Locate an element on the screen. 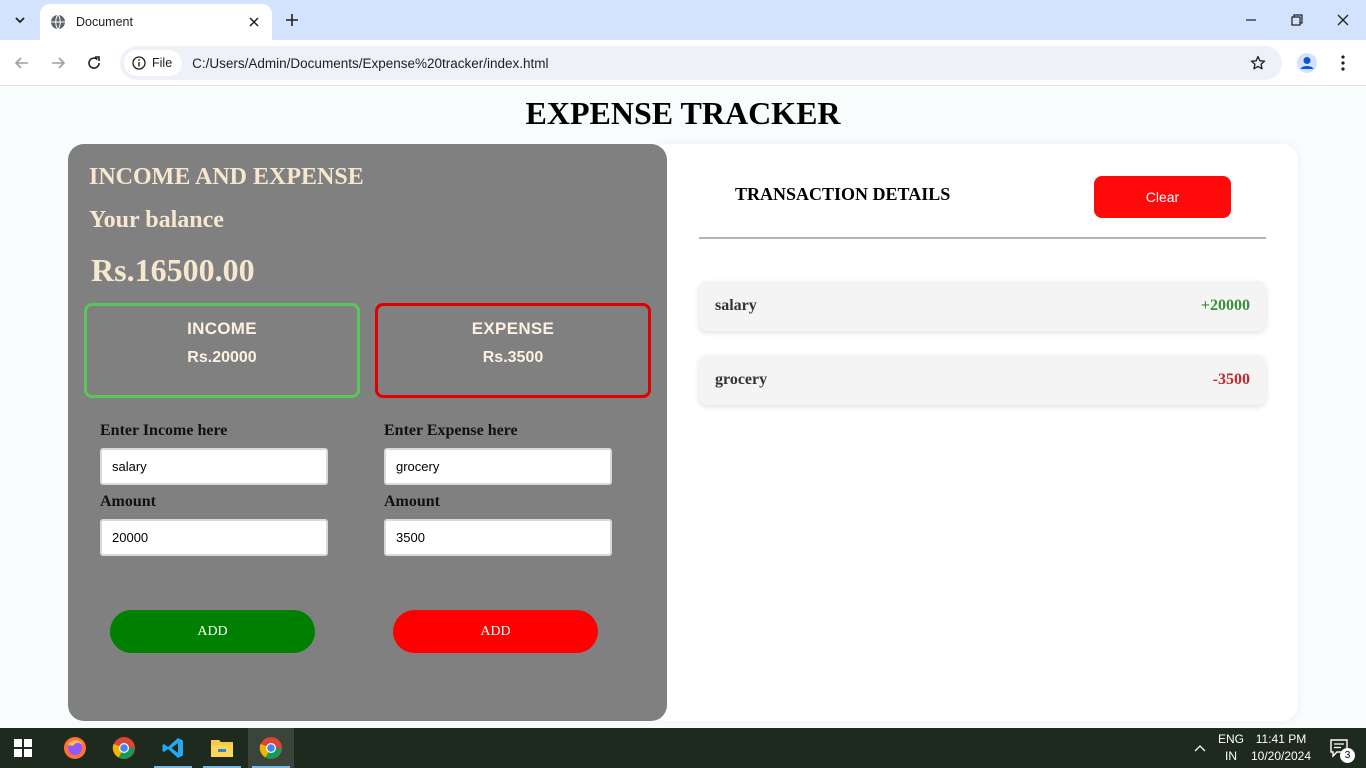  site-info-chip: File is located at coordinates (153, 63).